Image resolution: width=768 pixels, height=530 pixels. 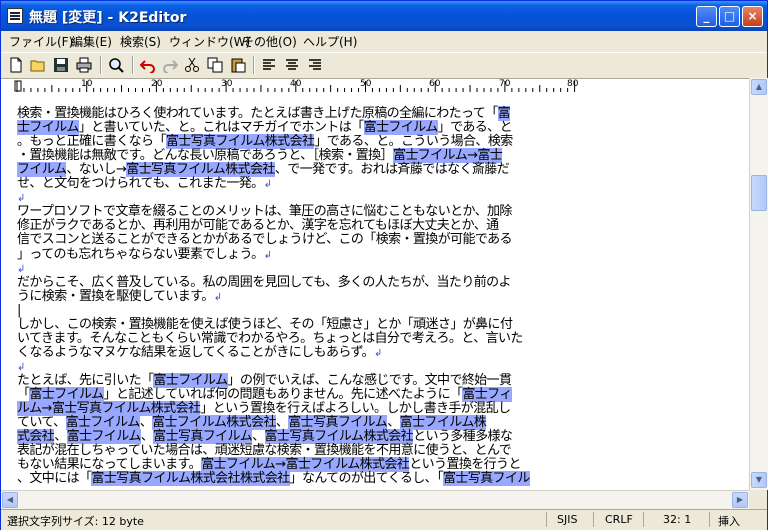 What do you see at coordinates (752, 16) in the screenshot?
I see `close-button: ×` at bounding box center [752, 16].